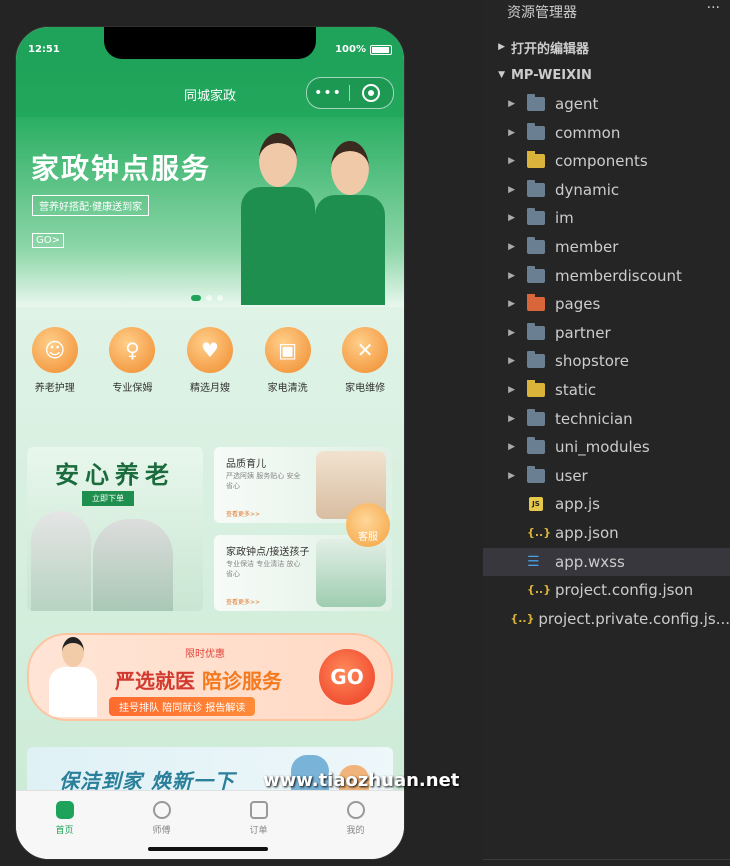 Image resolution: width=730 pixels, height=866 pixels. Describe the element at coordinates (601, 161) in the screenshot. I see `tree-item-label: components` at that location.